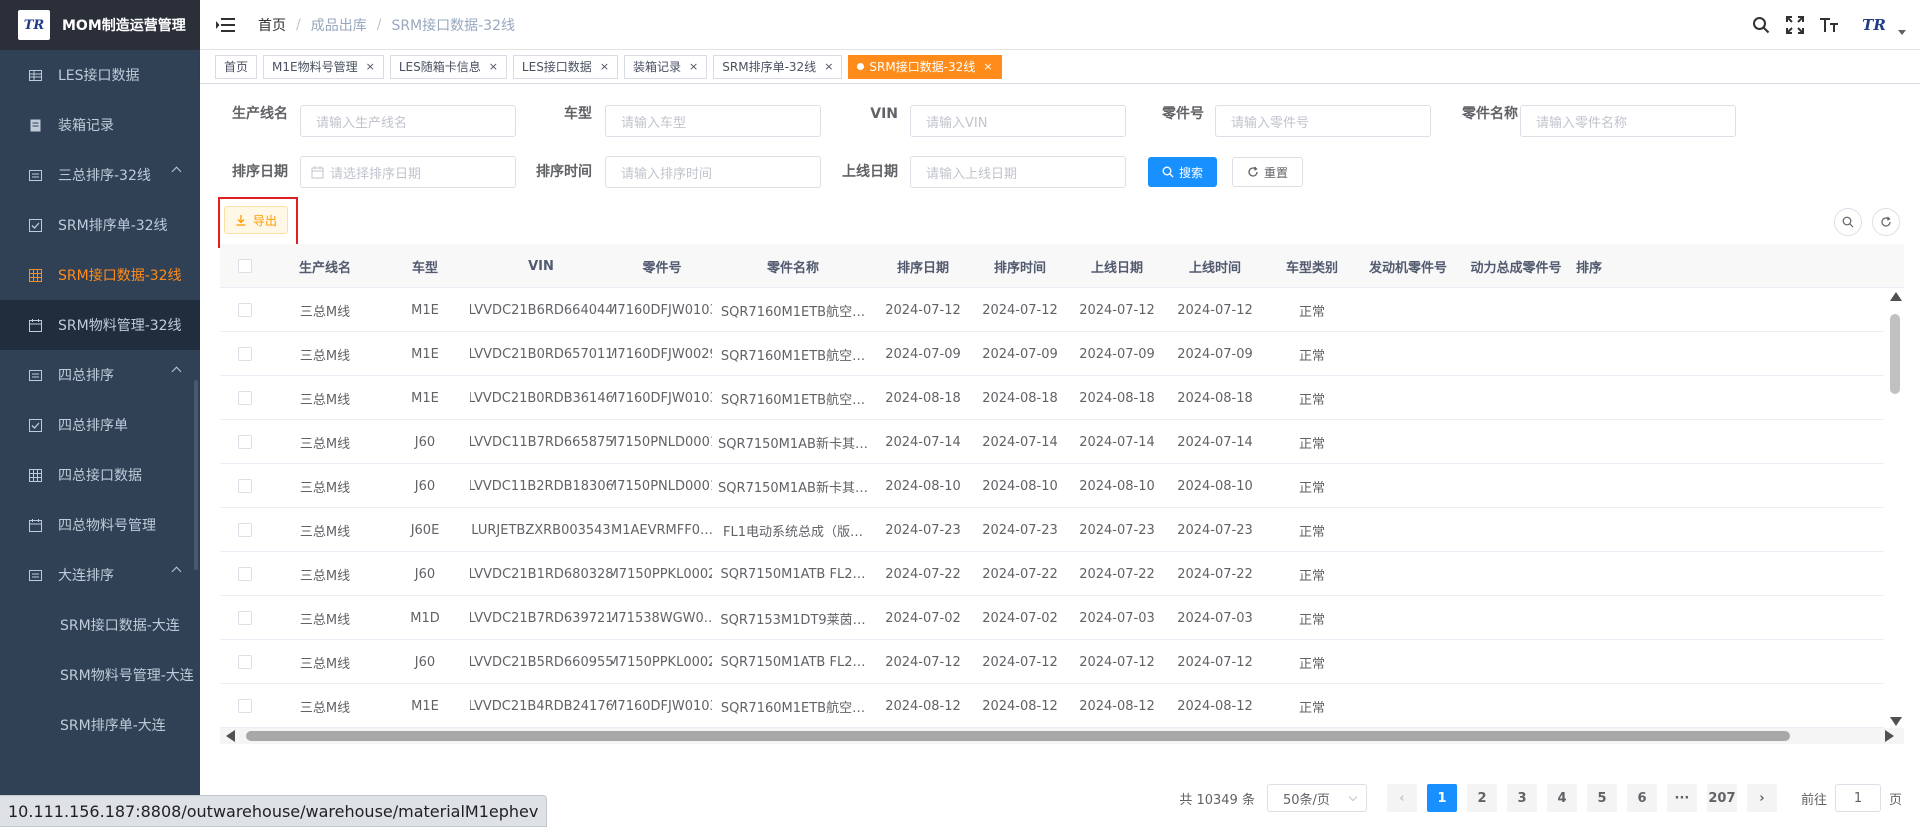  What do you see at coordinates (1268, 172) in the screenshot?
I see `reset-button: 重置` at bounding box center [1268, 172].